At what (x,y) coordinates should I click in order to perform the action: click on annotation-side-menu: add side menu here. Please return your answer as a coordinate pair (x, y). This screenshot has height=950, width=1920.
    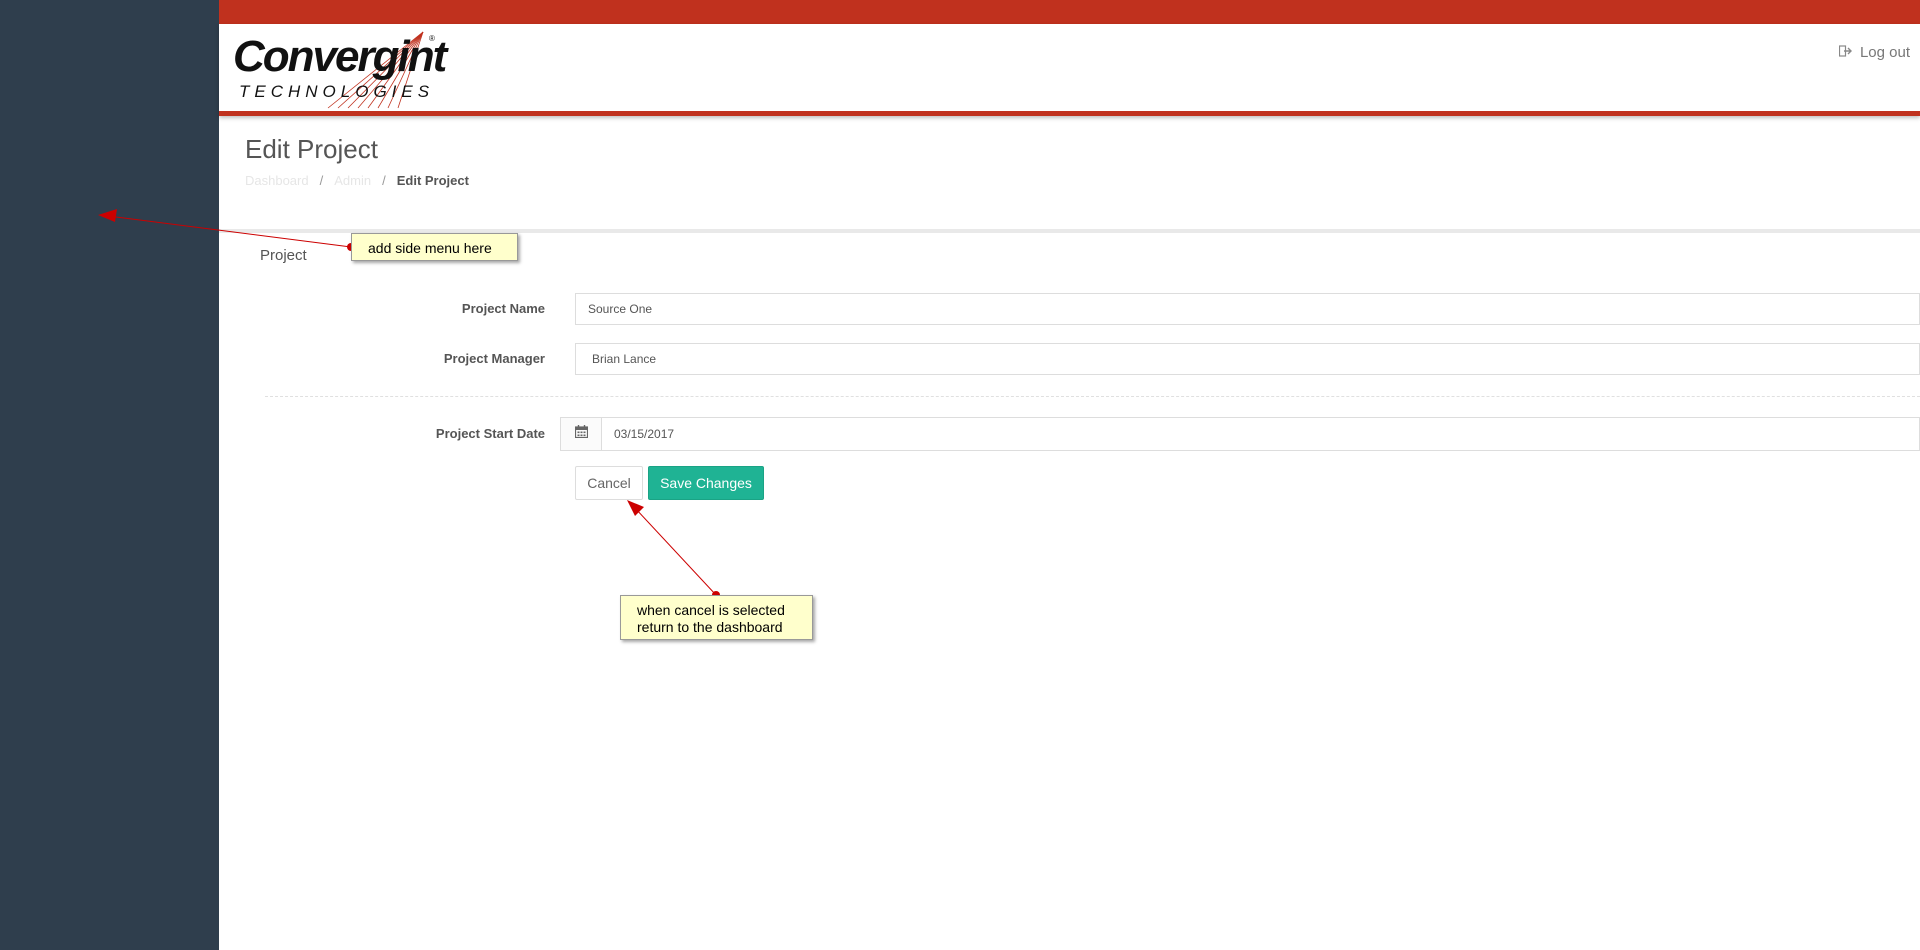
    Looking at the image, I should click on (434, 247).